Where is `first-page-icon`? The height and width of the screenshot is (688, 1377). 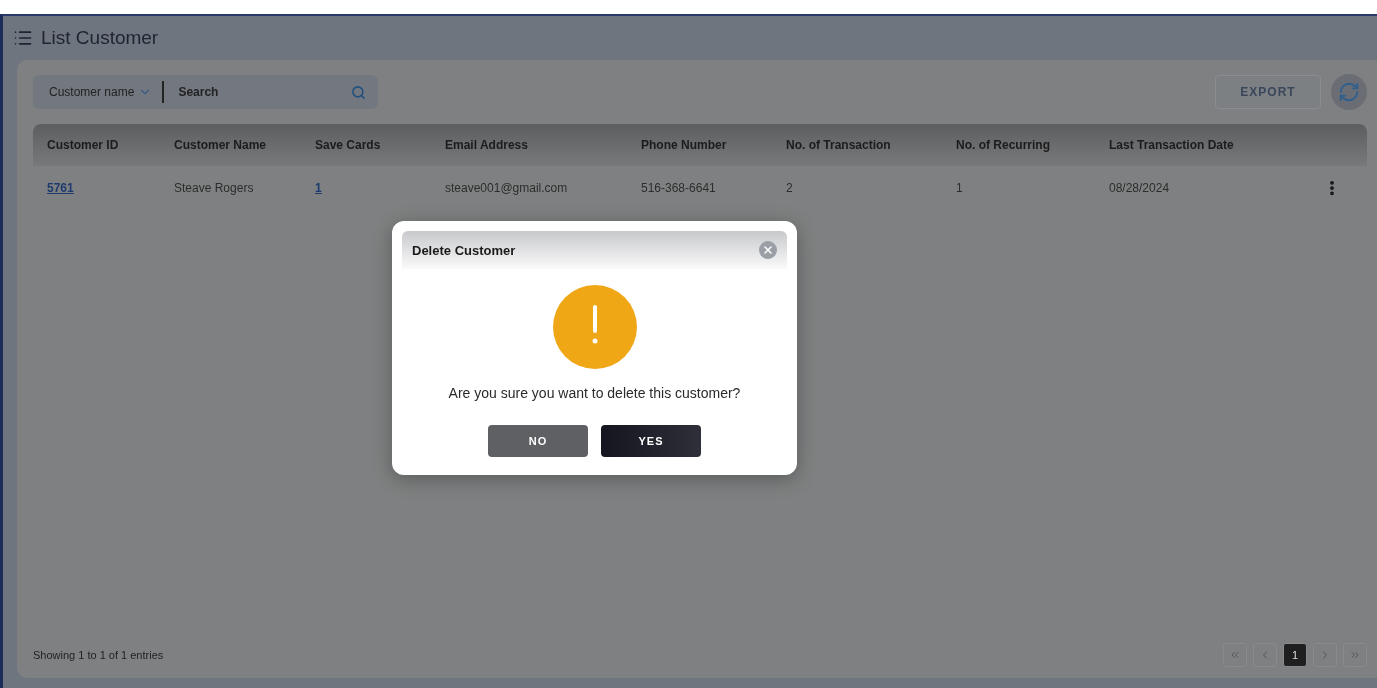
first-page-icon is located at coordinates (1235, 655).